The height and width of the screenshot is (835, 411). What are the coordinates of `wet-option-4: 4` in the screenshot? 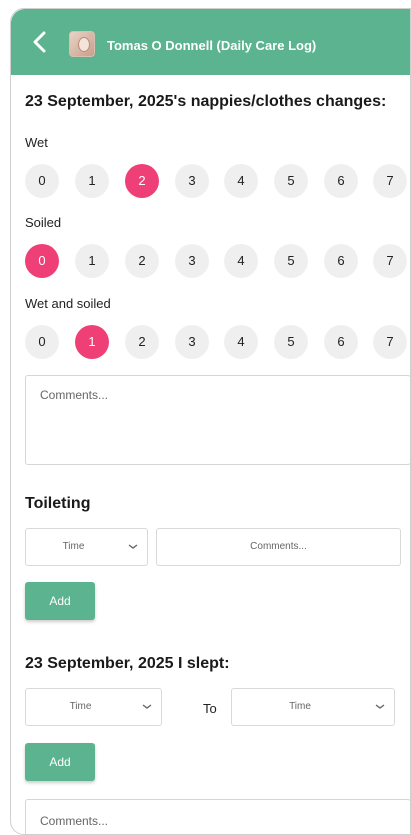 It's located at (241, 181).